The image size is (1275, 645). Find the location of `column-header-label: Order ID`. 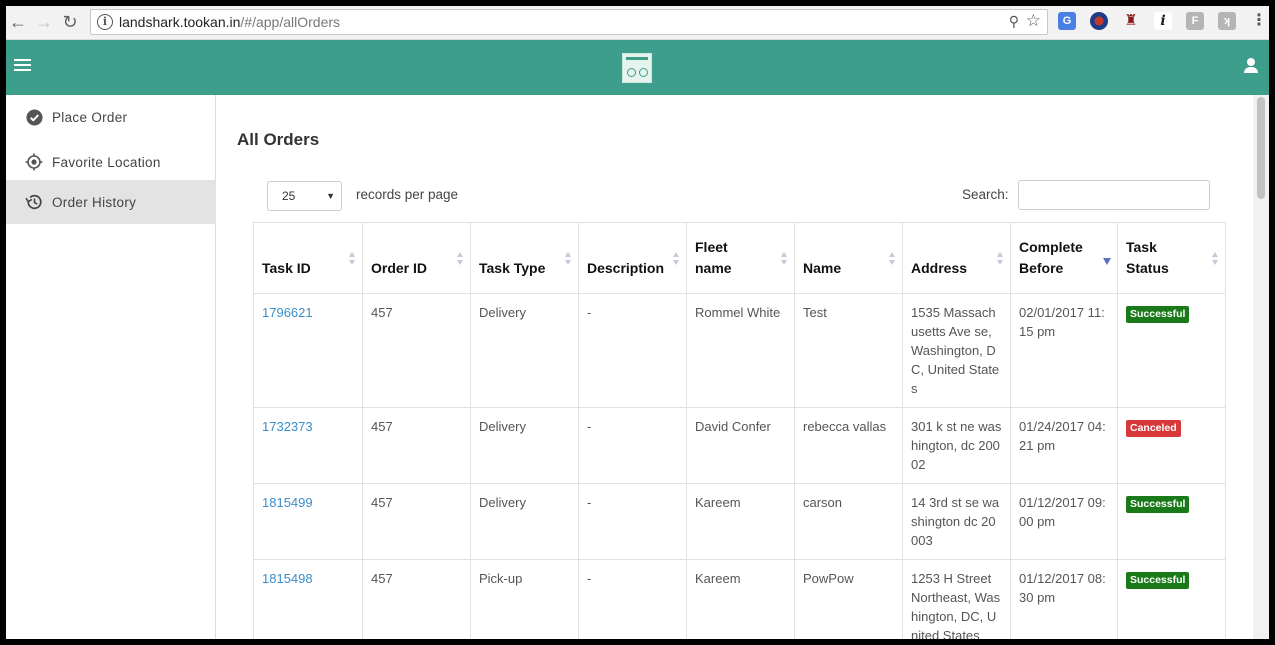

column-header-label: Order ID is located at coordinates (399, 268).